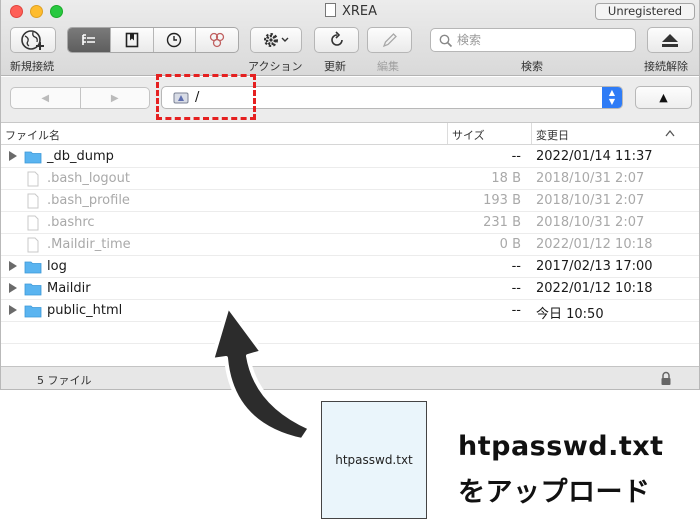 The image size is (700, 530). Describe the element at coordinates (446, 41) in the screenshot. I see `search-icon` at that location.